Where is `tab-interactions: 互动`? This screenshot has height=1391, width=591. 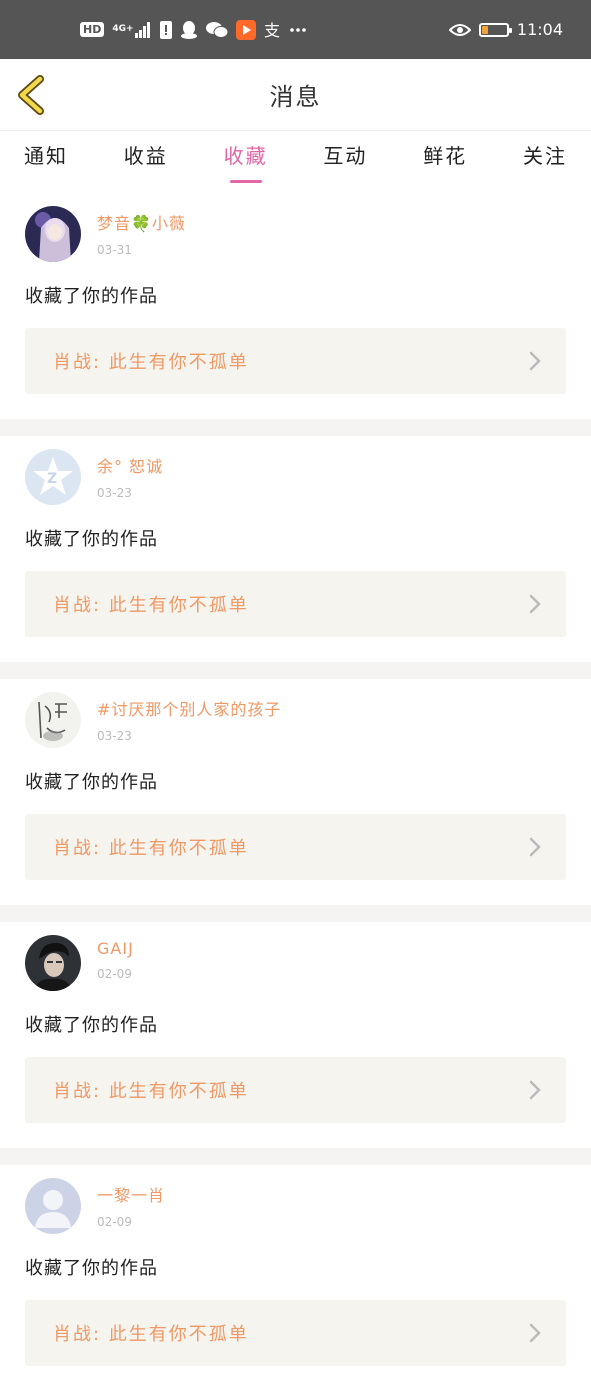 tab-interactions: 互动 is located at coordinates (345, 156).